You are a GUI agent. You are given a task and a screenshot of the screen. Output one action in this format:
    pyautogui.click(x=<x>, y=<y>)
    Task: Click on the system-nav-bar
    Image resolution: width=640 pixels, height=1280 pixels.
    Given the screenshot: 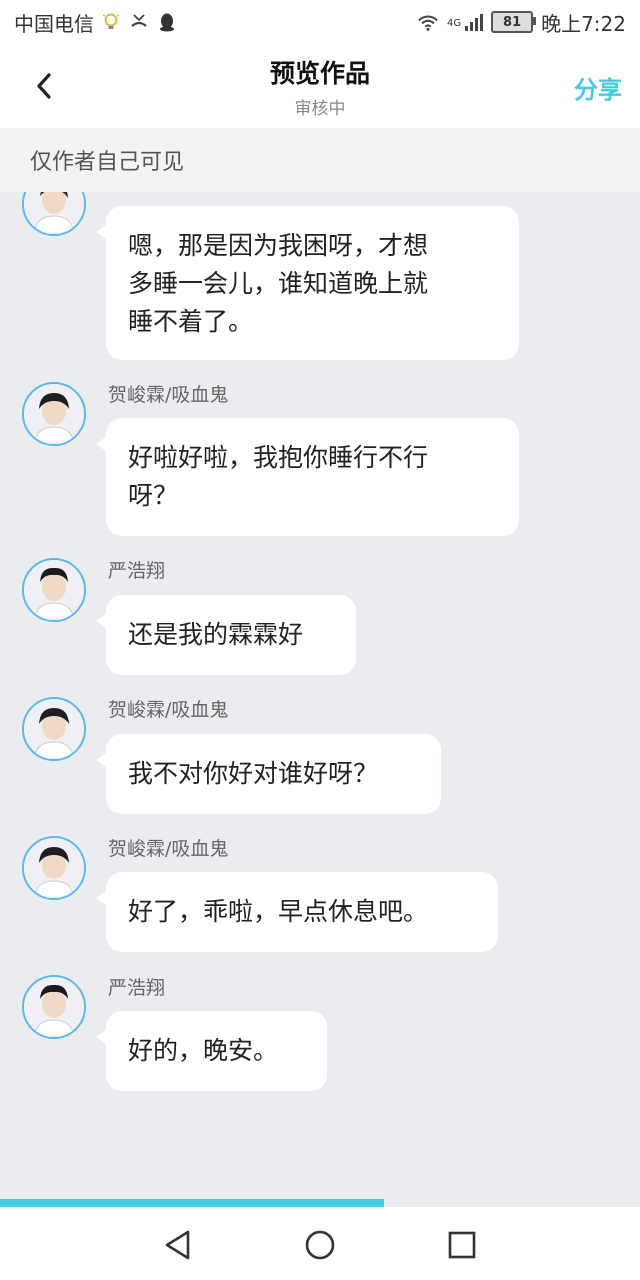 What is the action you would take?
    pyautogui.click(x=320, y=1243)
    